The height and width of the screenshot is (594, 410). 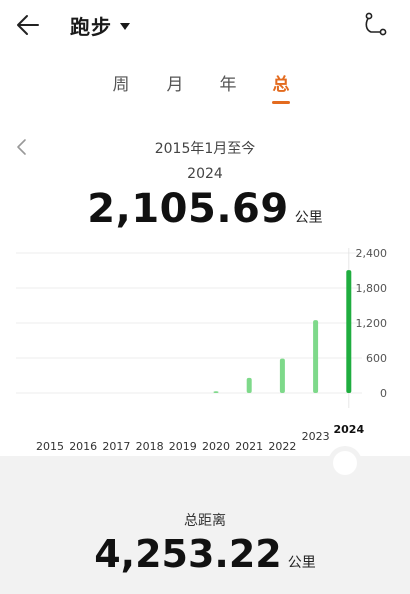 What do you see at coordinates (116, 446) in the screenshot?
I see `x-tick-label: 2017` at bounding box center [116, 446].